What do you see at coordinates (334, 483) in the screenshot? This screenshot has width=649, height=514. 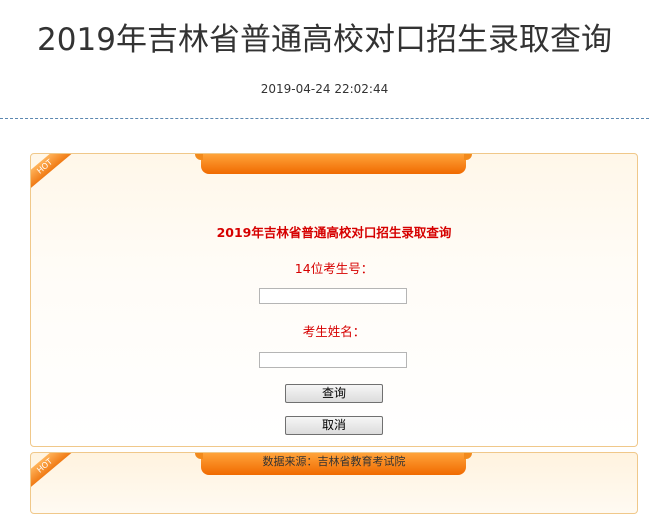 I see `source-panel: HOT 数据来源：吉林省教育考试院` at bounding box center [334, 483].